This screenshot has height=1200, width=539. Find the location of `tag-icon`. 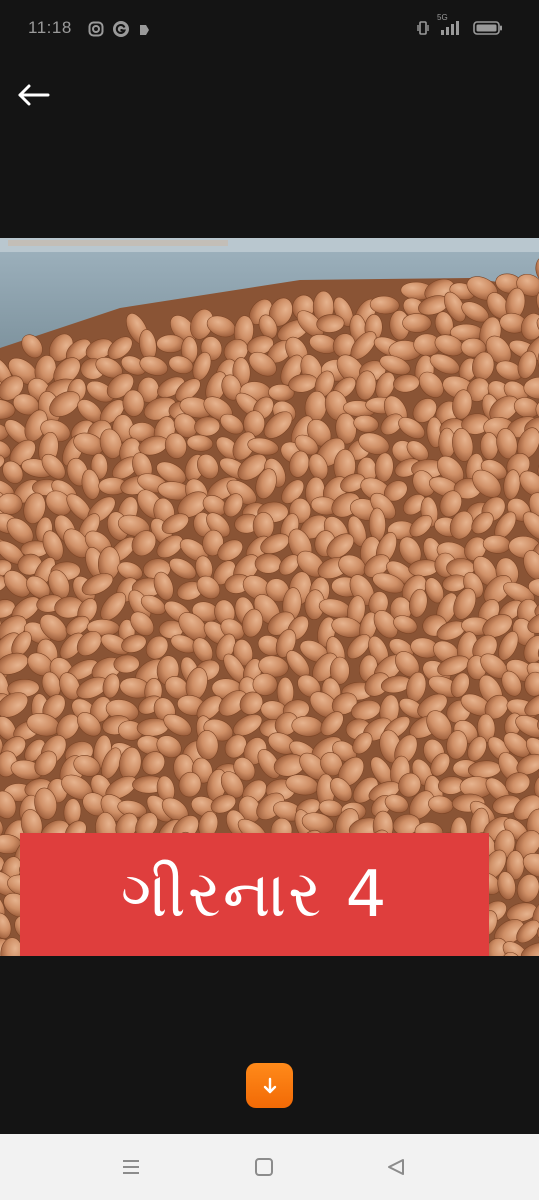

tag-icon is located at coordinates (144, 31).